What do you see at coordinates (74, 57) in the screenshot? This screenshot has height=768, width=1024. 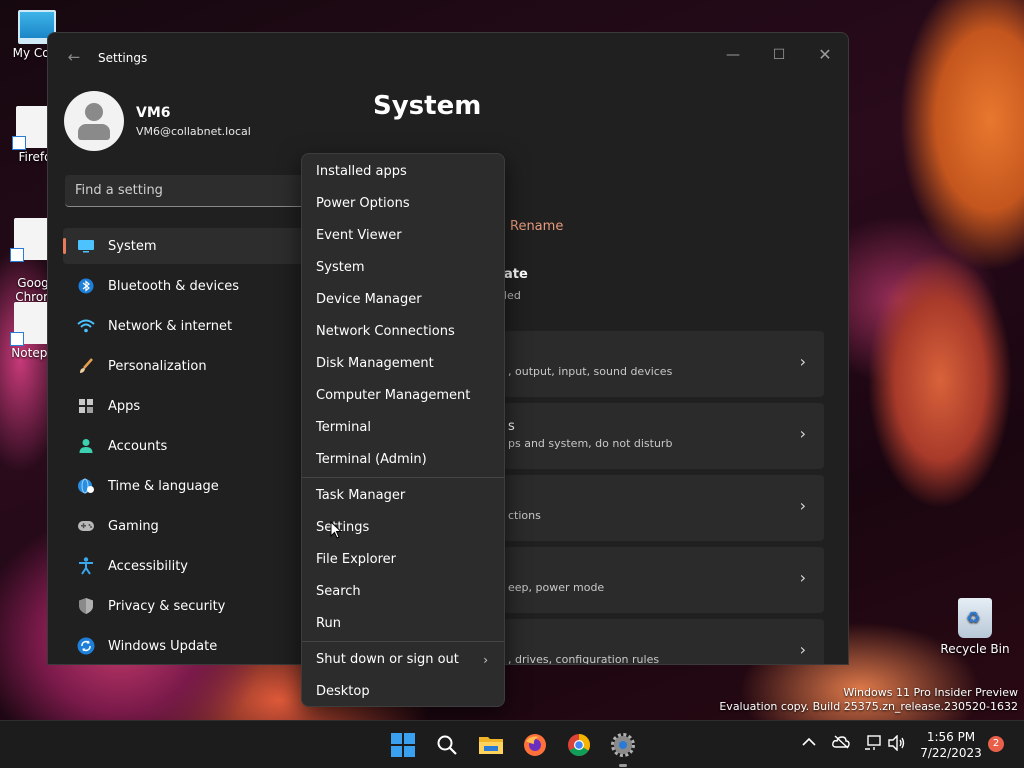 I see `back-button: ←` at bounding box center [74, 57].